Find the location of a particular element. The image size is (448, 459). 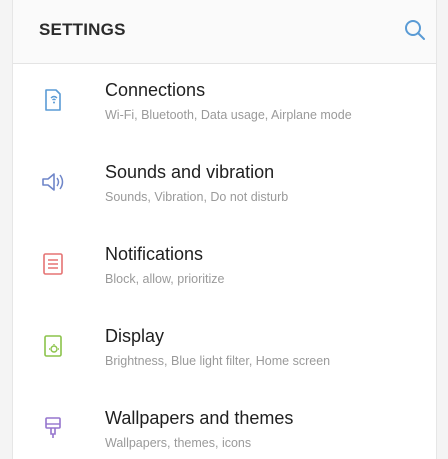

item-title: Notifications is located at coordinates (154, 254).